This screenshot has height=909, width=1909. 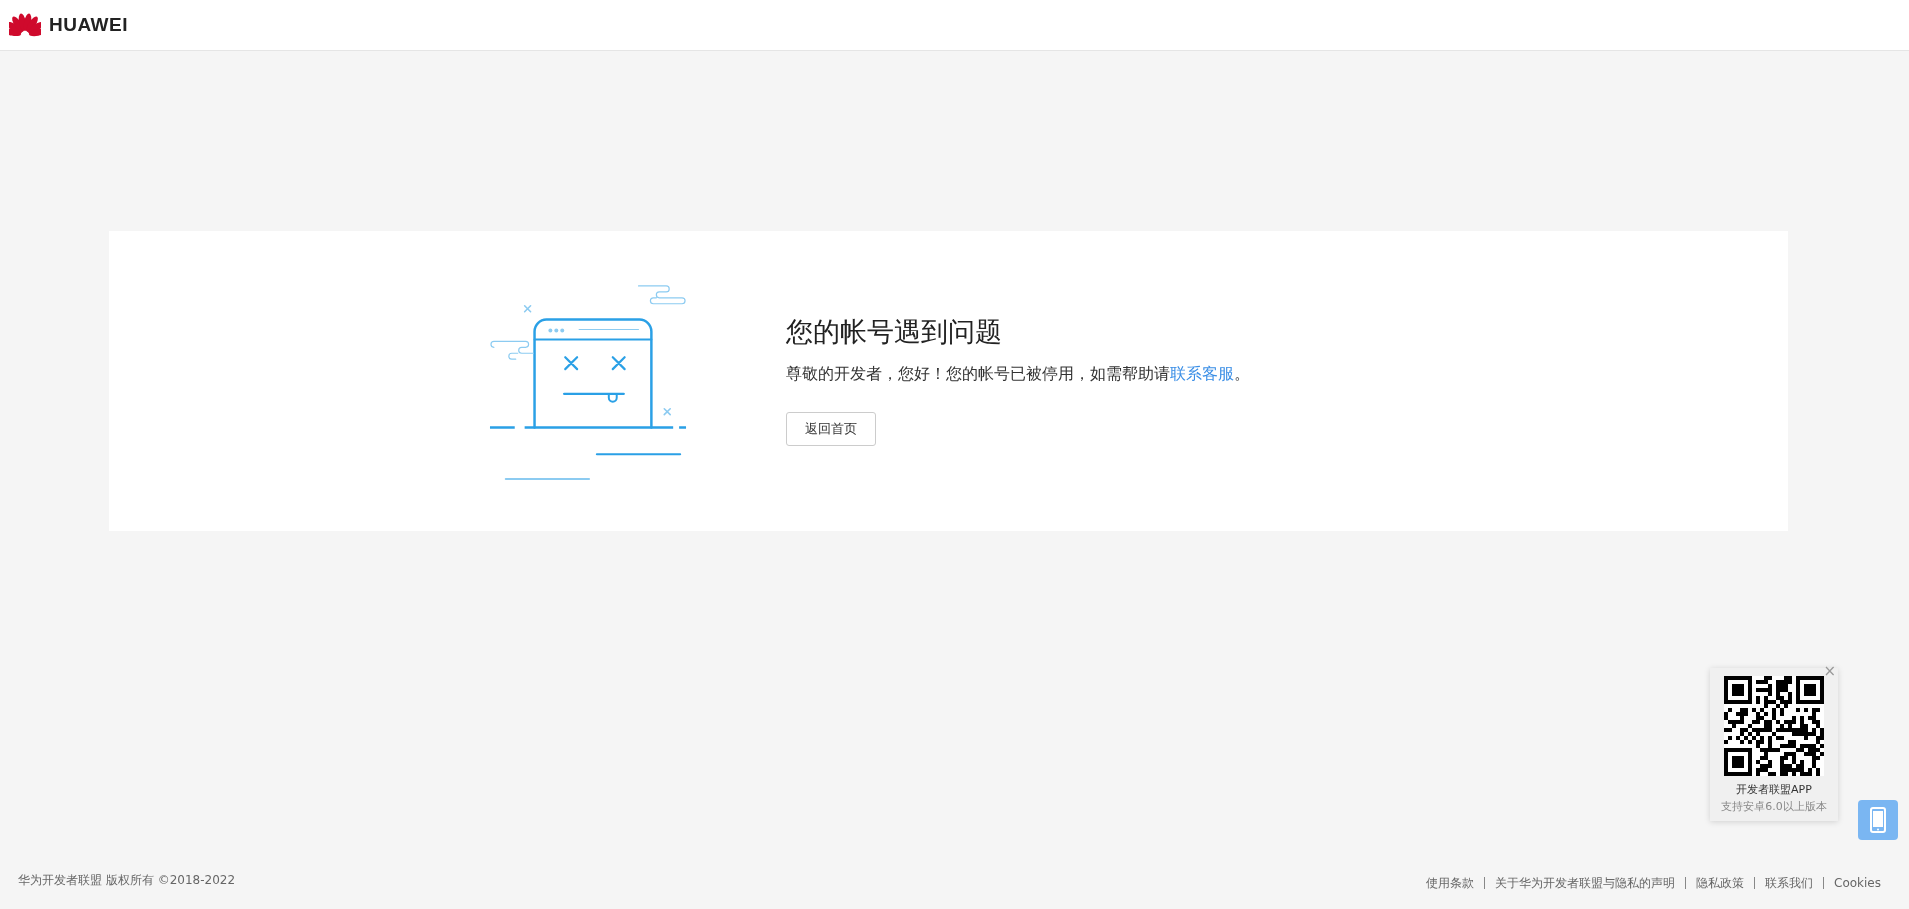 I want to click on error-title: 您的帐号遇到问题, so click(x=894, y=332).